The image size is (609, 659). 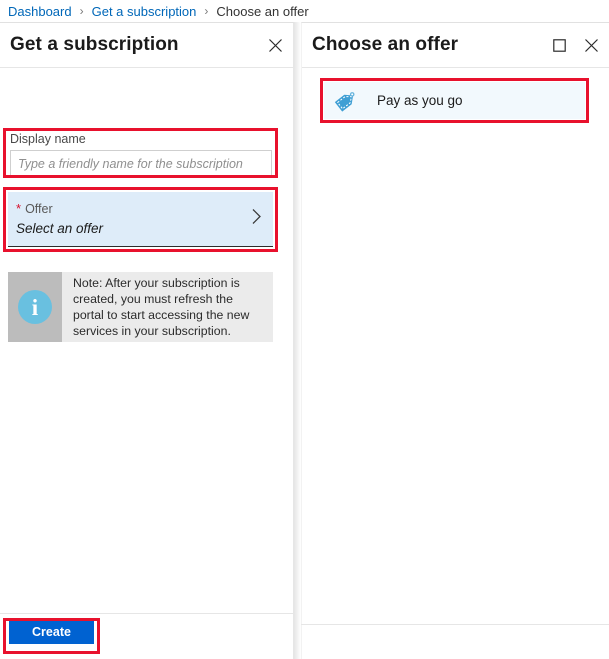 I want to click on list-item-pay-as-you-go: Pay as you go, so click(x=454, y=100).